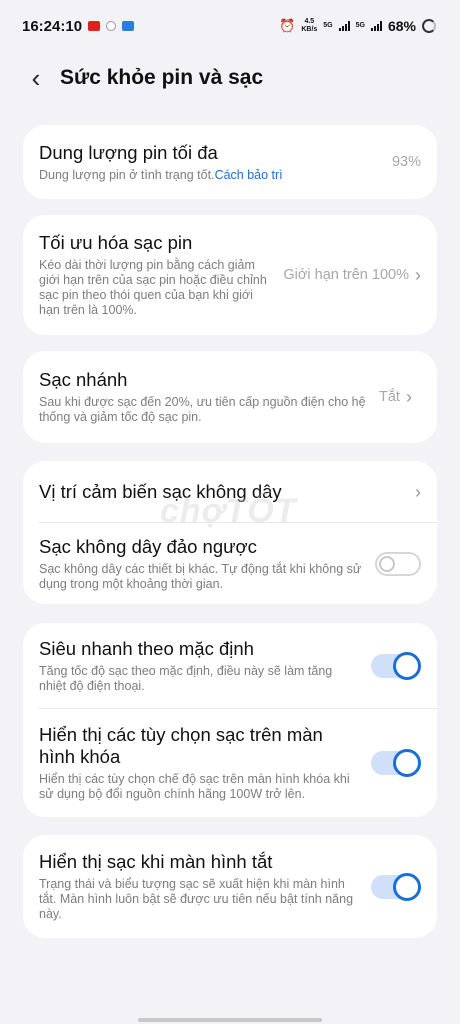 This screenshot has height=1024, width=460. Describe the element at coordinates (328, 25) in the screenshot. I see `network-type-1: 5G` at that location.